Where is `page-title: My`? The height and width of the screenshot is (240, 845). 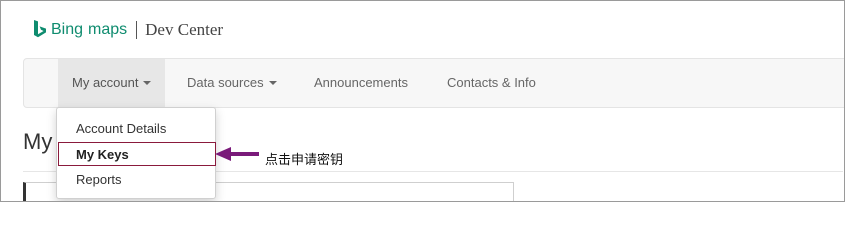 page-title: My is located at coordinates (38, 141).